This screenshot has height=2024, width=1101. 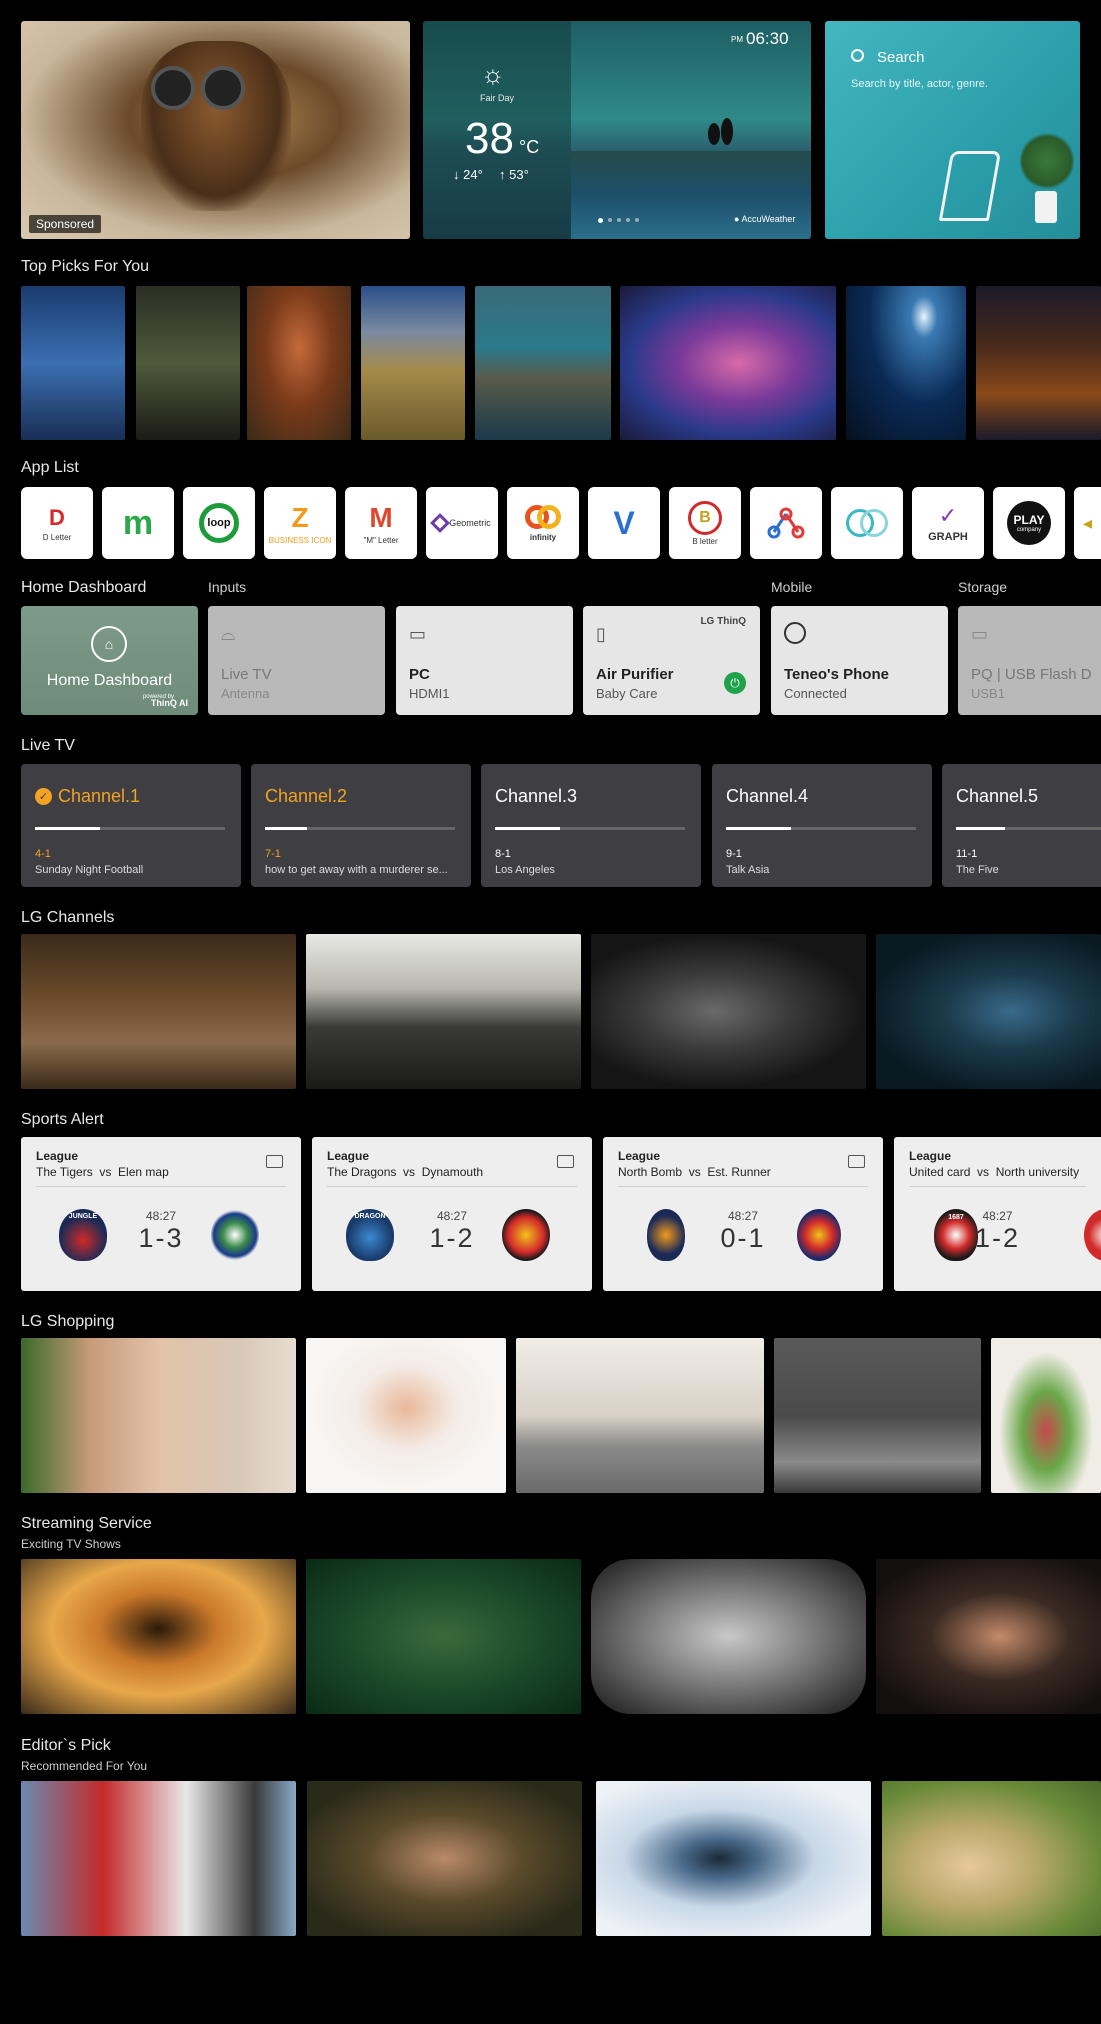 What do you see at coordinates (68, 1321) in the screenshot?
I see `section-lg-shopping: LG Shopping` at bounding box center [68, 1321].